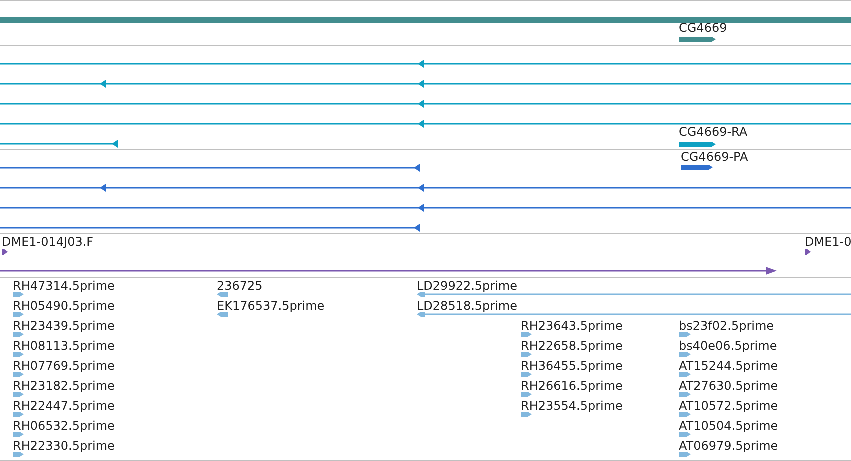 This screenshot has width=851, height=461. What do you see at coordinates (64, 326) in the screenshot?
I see `feature-label: RH23439.5prime` at bounding box center [64, 326].